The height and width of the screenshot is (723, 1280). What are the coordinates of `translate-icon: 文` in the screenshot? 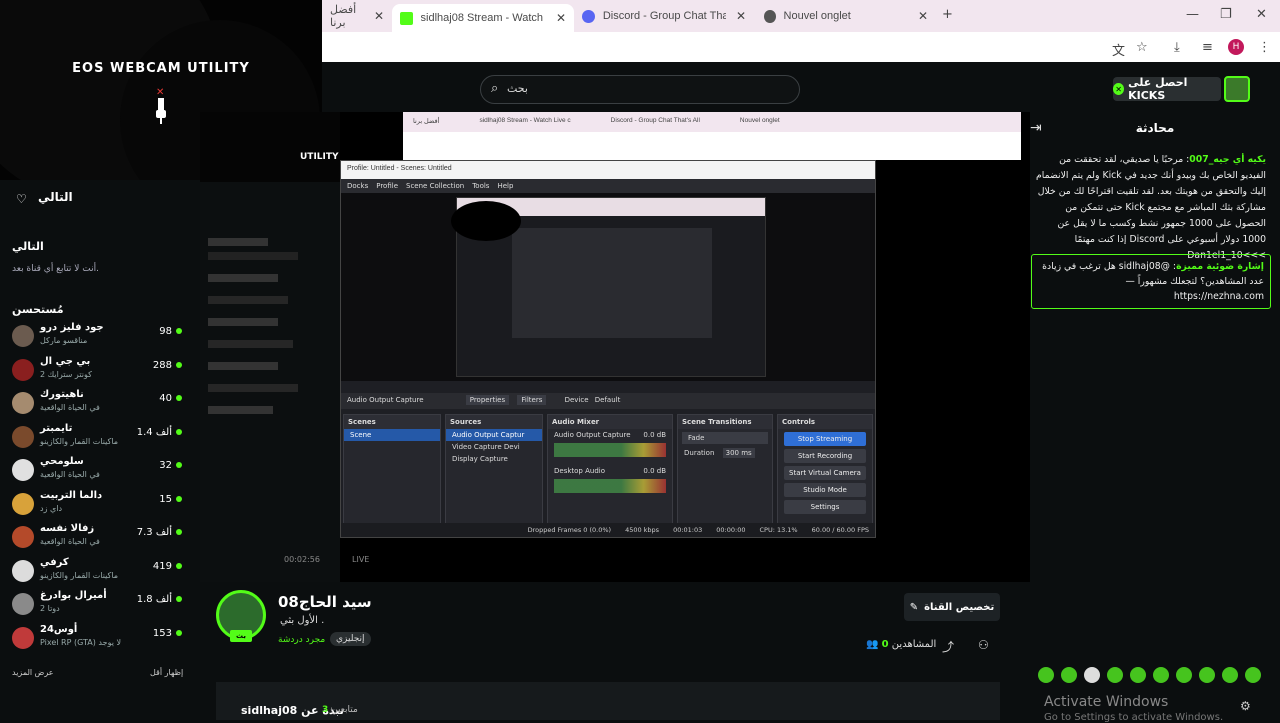 It's located at (1118, 49).